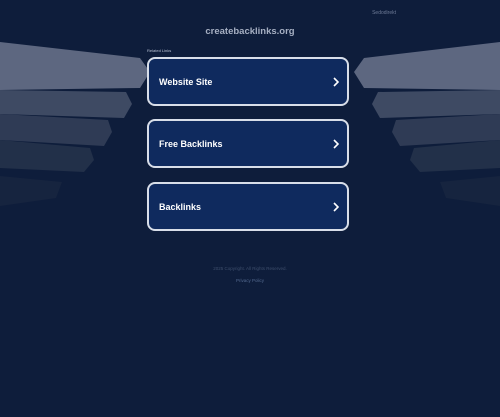 The height and width of the screenshot is (417, 500). I want to click on link-label: Free Backlinks, so click(191, 143).